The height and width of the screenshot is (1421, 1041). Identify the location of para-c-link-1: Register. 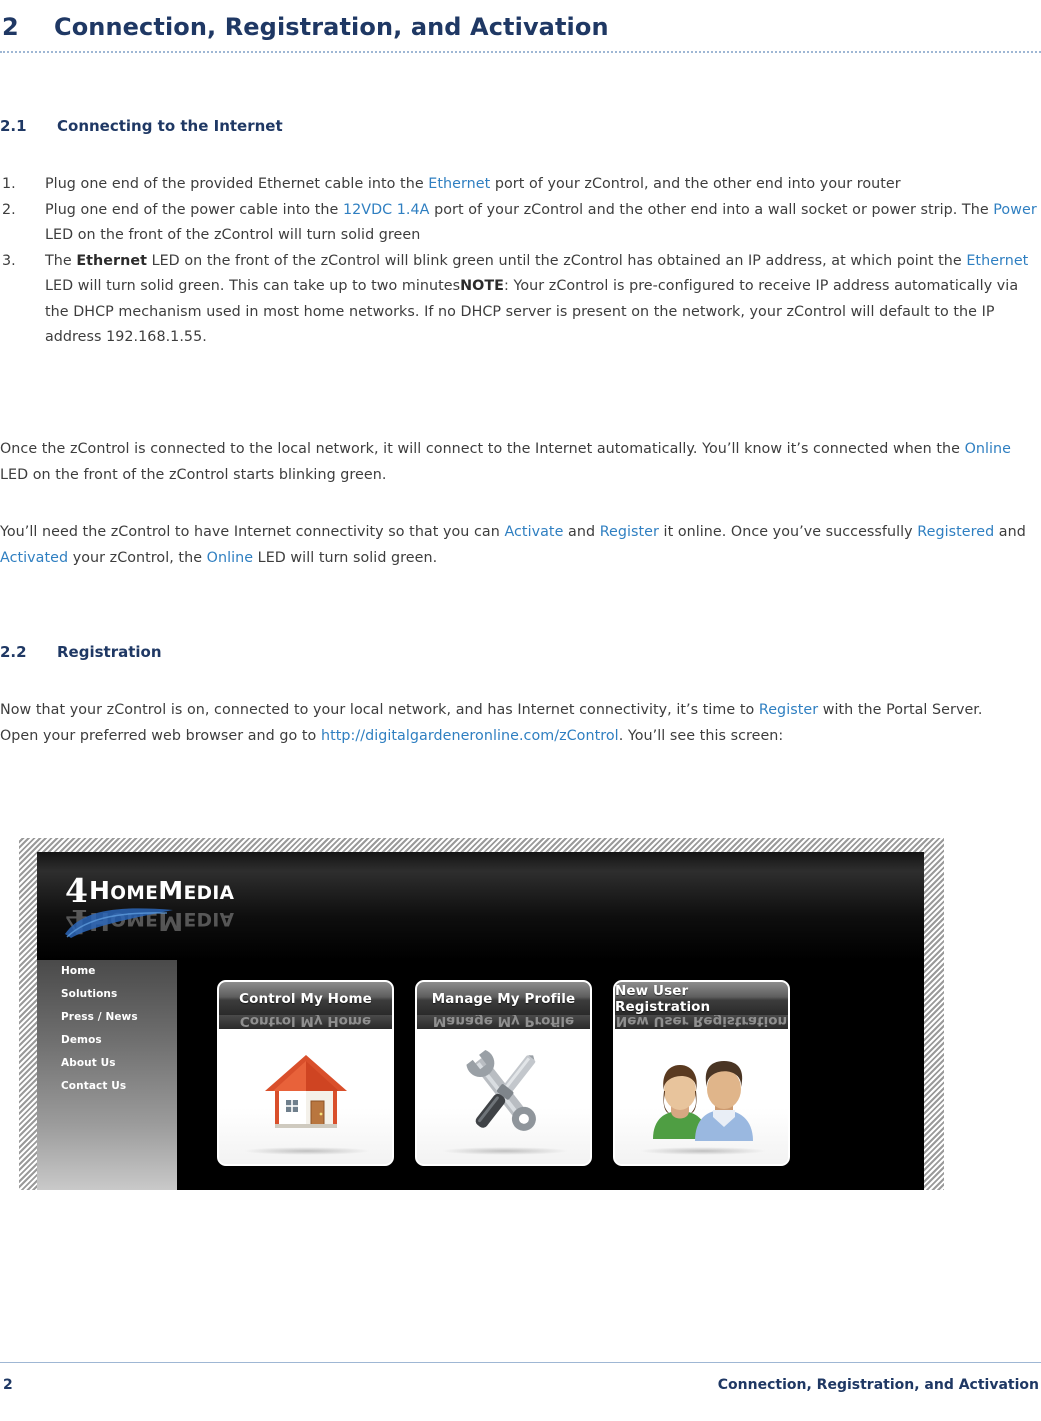
(788, 710).